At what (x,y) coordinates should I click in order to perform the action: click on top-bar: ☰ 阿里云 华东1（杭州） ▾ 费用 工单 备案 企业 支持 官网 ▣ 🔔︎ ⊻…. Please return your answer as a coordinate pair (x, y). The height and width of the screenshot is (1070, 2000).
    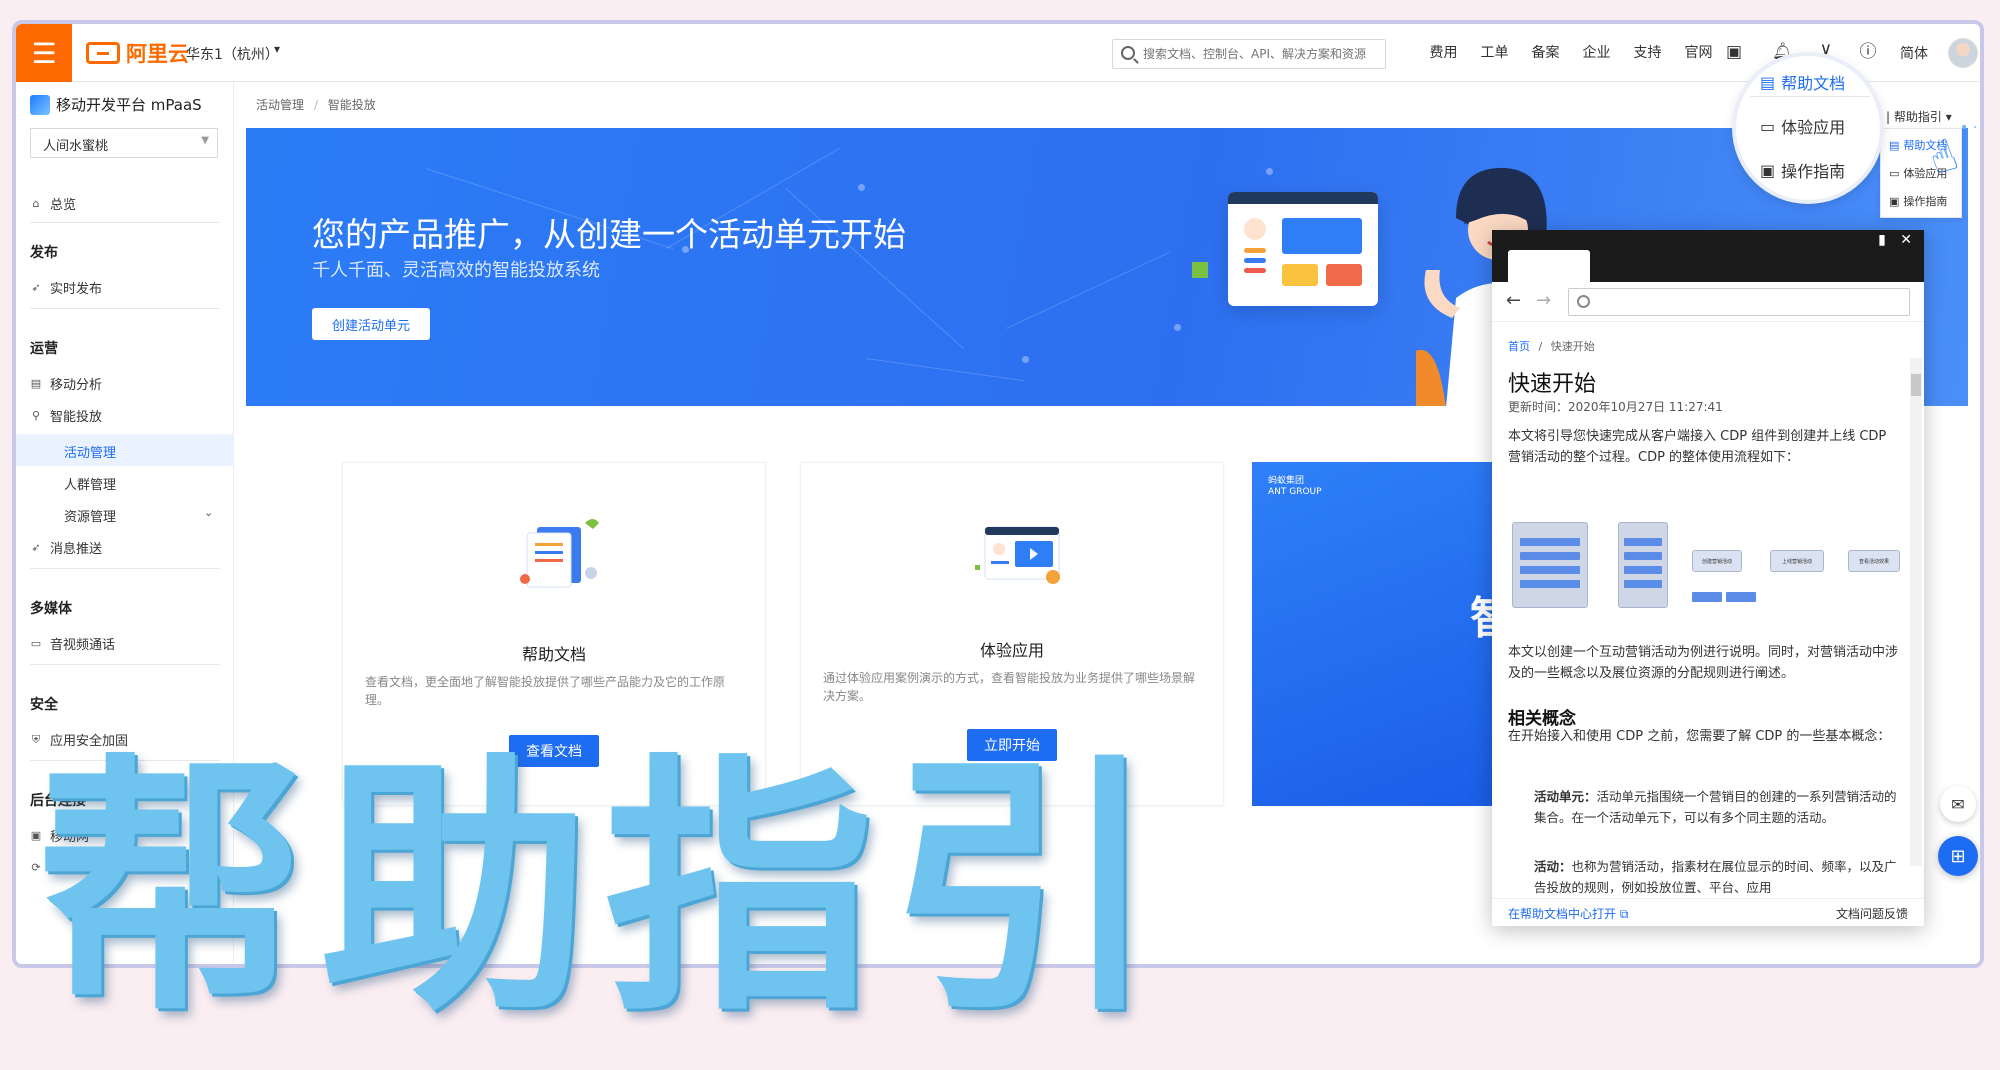
    Looking at the image, I should click on (998, 53).